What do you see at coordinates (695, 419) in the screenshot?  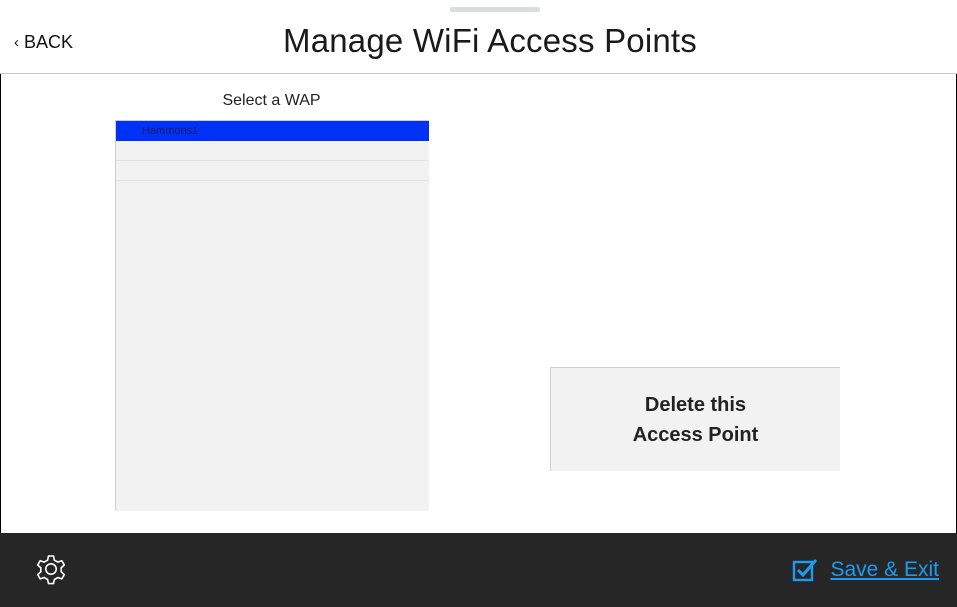 I see `delete-access-point-button: Delete this Access Point` at bounding box center [695, 419].